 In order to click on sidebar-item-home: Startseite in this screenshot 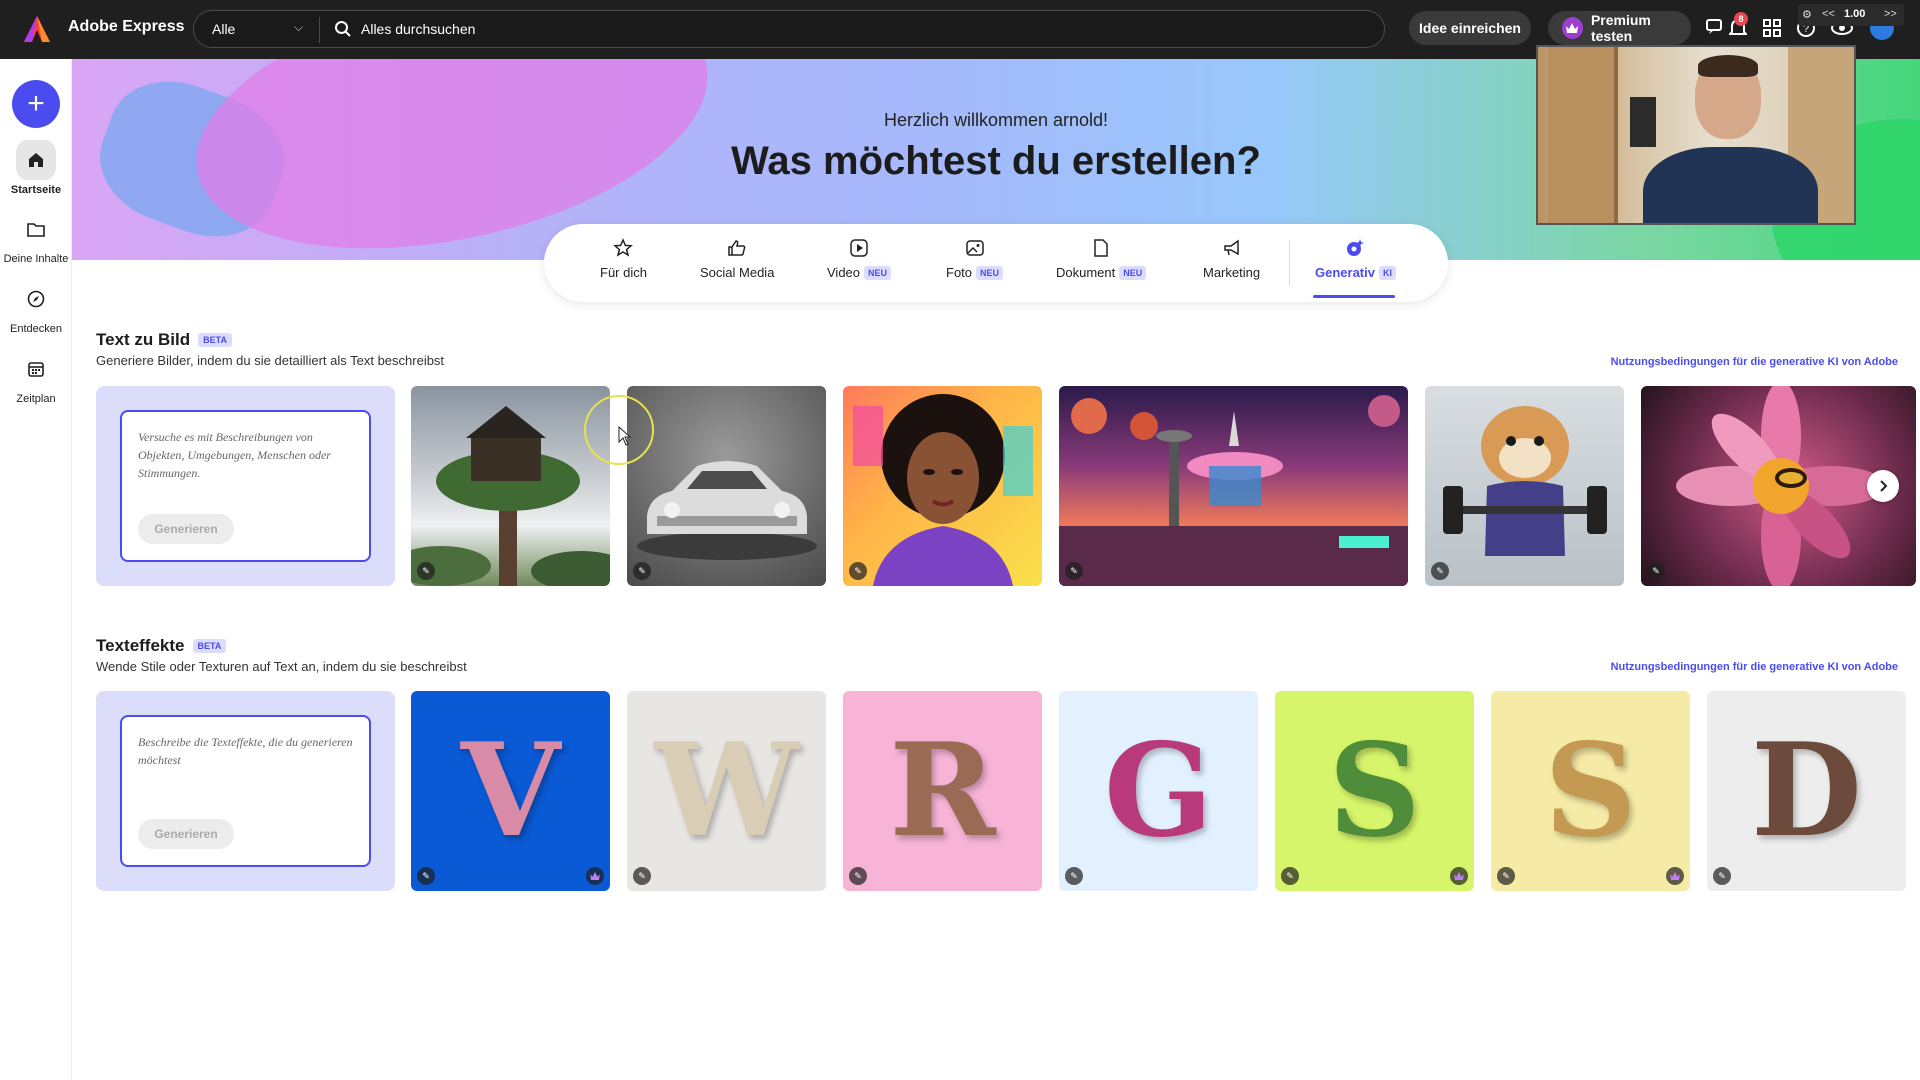, I will do `click(36, 168)`.